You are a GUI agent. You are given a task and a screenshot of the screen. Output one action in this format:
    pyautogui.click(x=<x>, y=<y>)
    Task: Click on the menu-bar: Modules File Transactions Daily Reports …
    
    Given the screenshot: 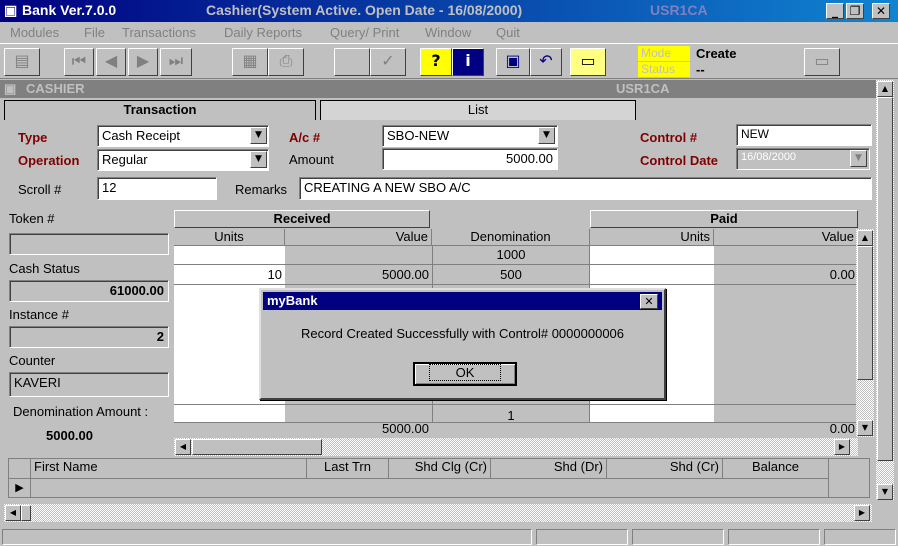 What is the action you would take?
    pyautogui.click(x=449, y=32)
    